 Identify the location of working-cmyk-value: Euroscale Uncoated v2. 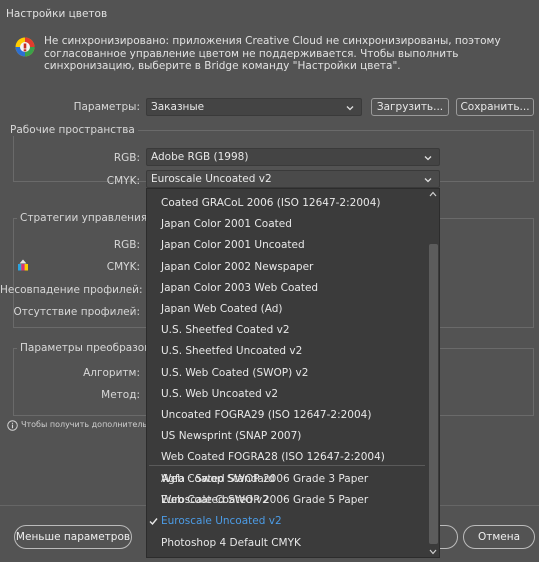
(211, 179).